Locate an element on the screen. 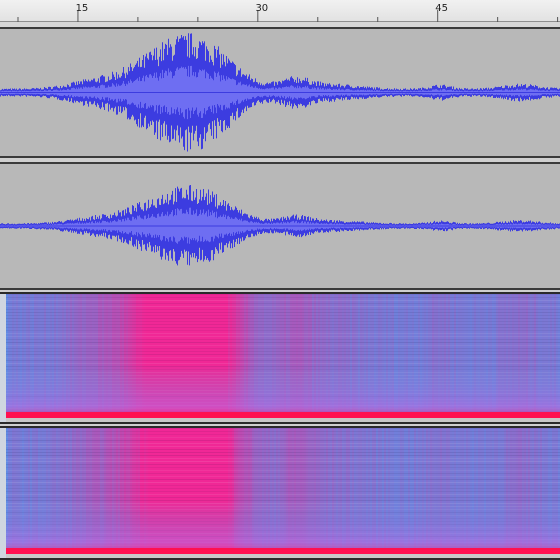  ruler-label-30: 30 is located at coordinates (262, 8).